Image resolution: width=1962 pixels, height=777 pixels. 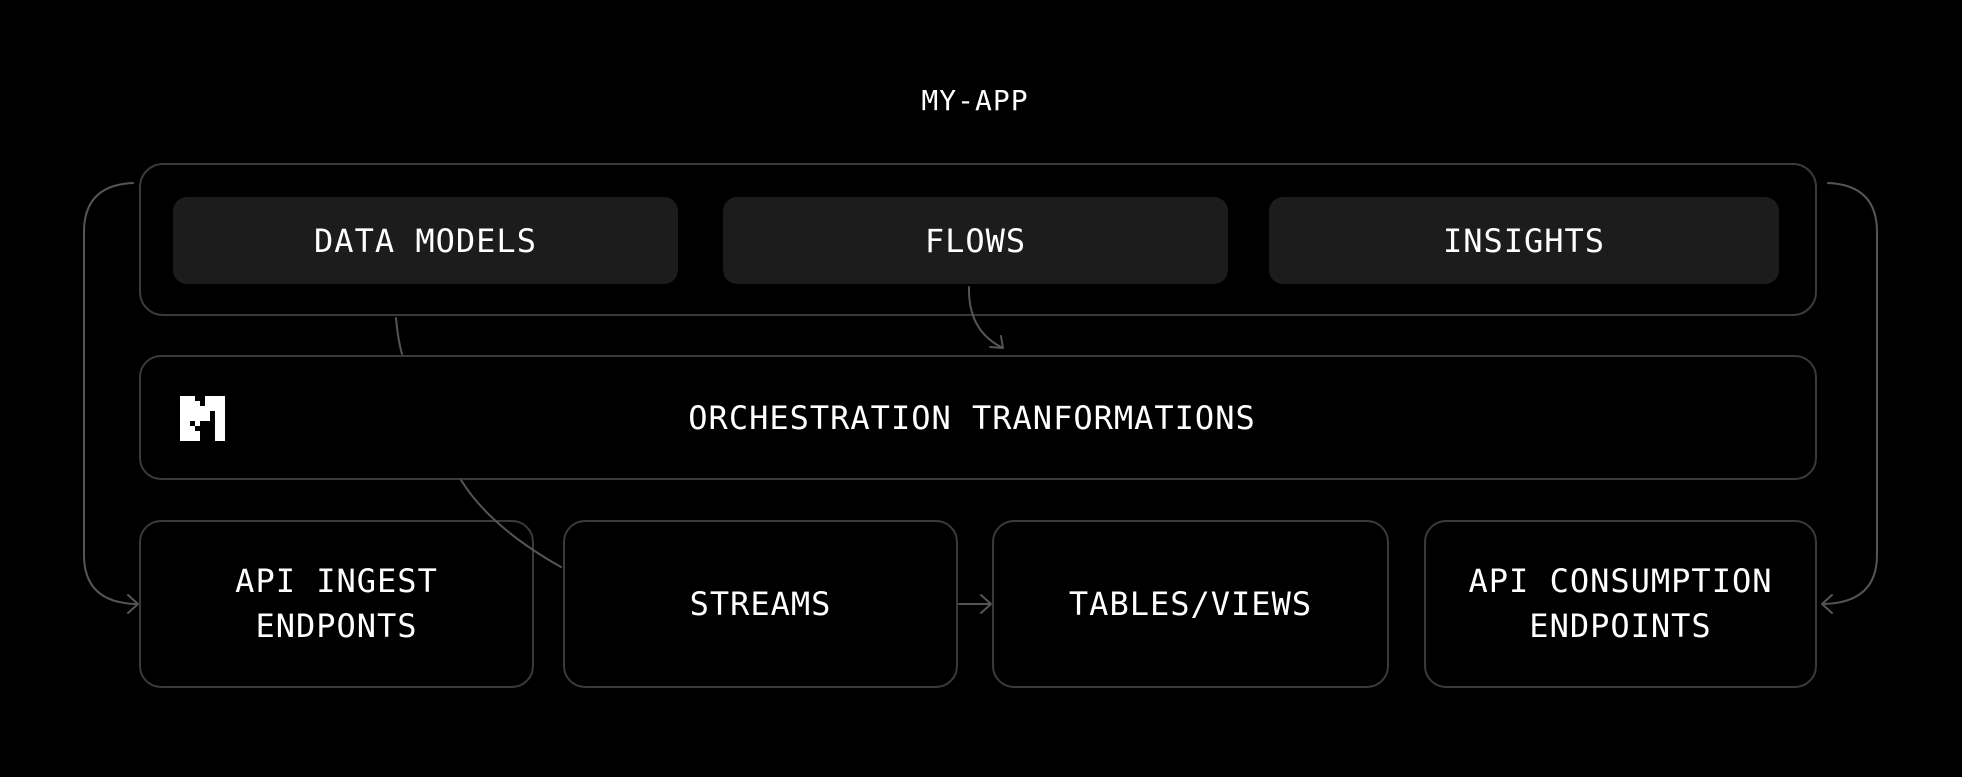 I want to click on api-ingest-endpoints-box: API INGEST ENDPONTS, so click(x=336, y=604).